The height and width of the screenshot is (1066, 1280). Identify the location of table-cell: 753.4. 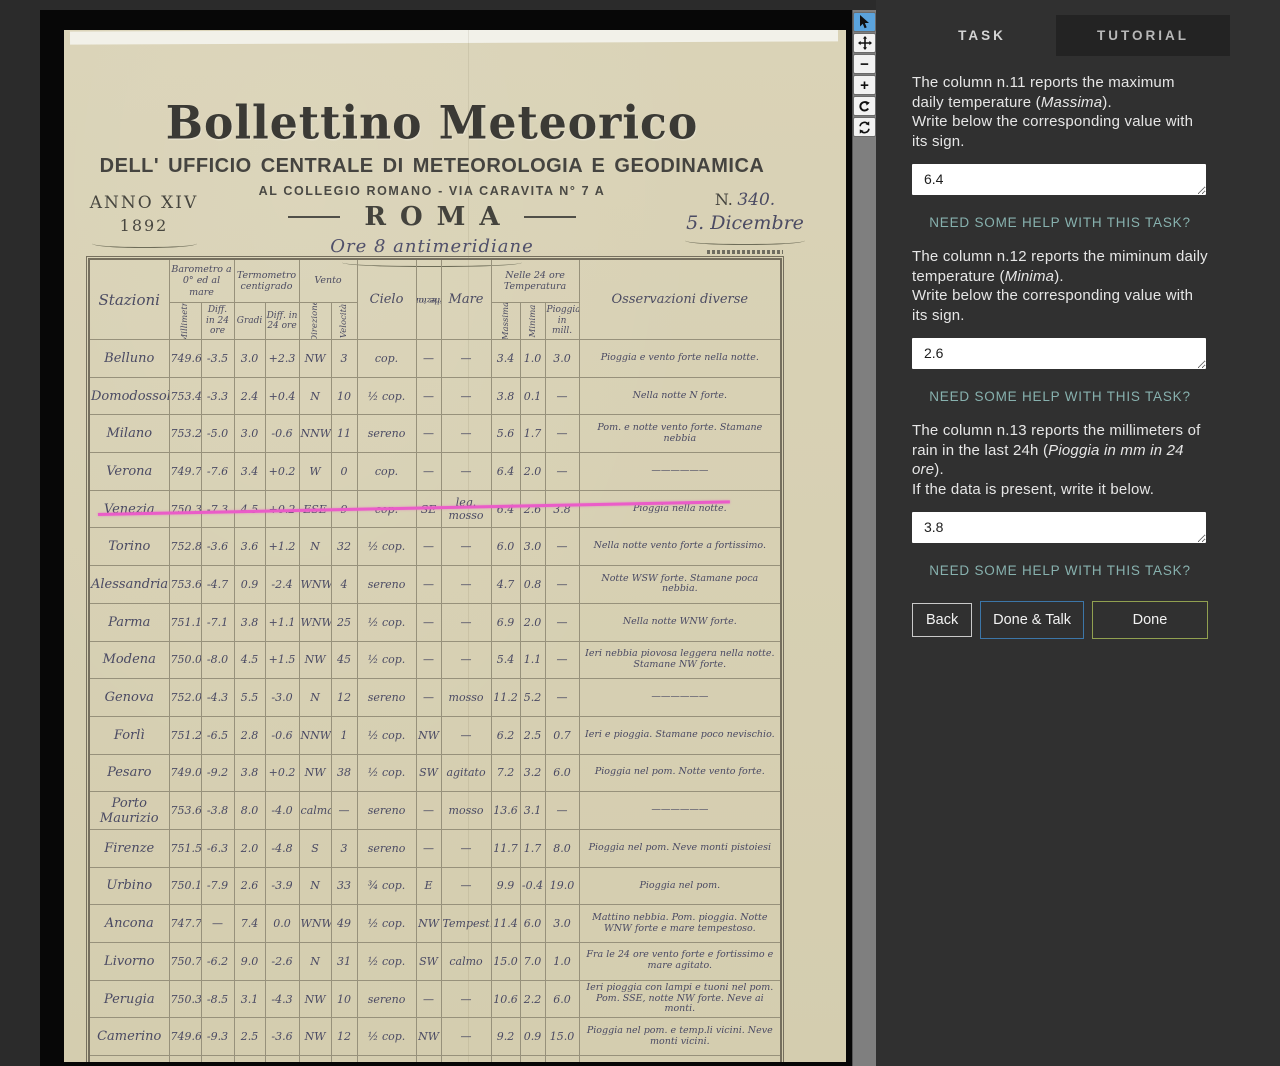
(185, 396).